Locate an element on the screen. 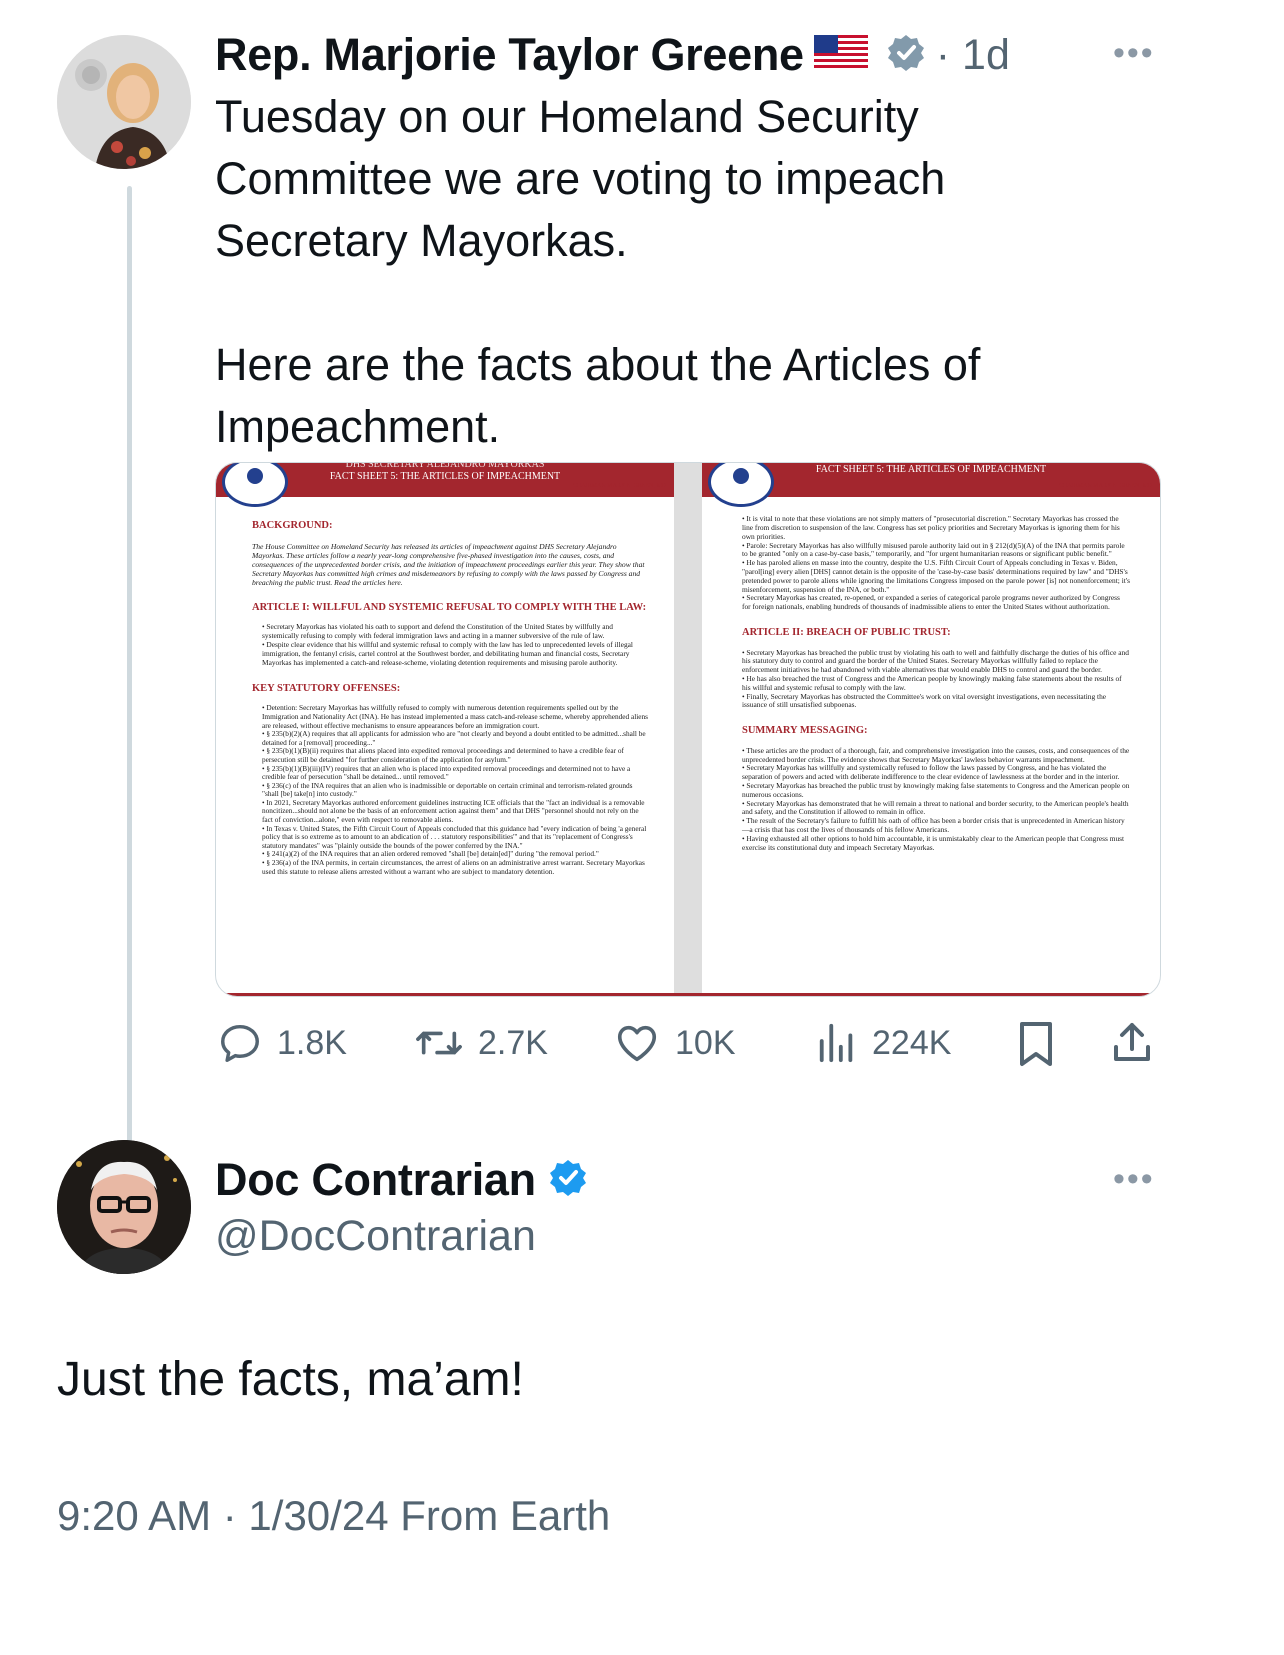 This screenshot has height=1655, width=1284. committee-seal-icon is located at coordinates (255, 485).